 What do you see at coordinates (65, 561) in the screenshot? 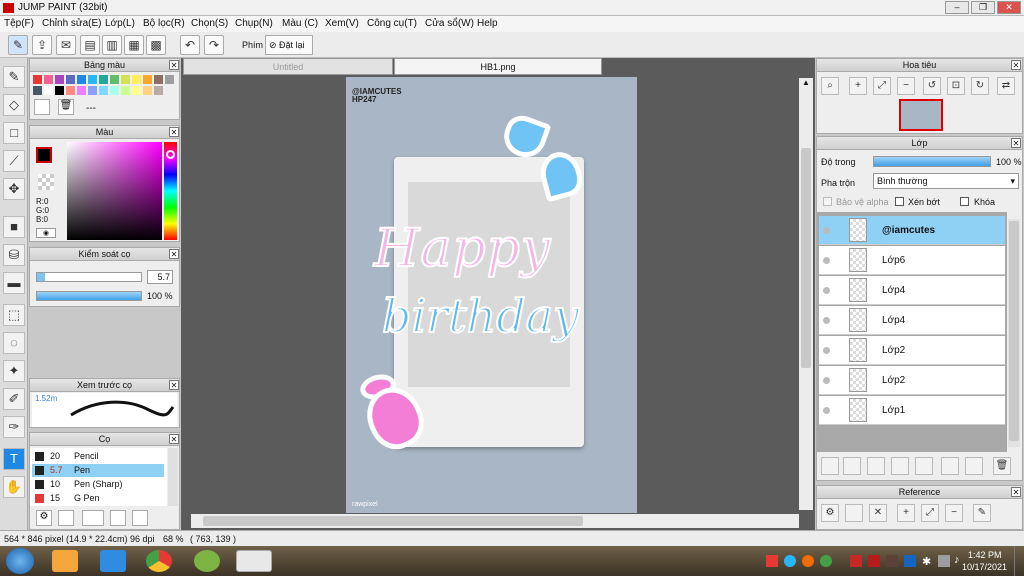
I see `media-player-icon` at bounding box center [65, 561].